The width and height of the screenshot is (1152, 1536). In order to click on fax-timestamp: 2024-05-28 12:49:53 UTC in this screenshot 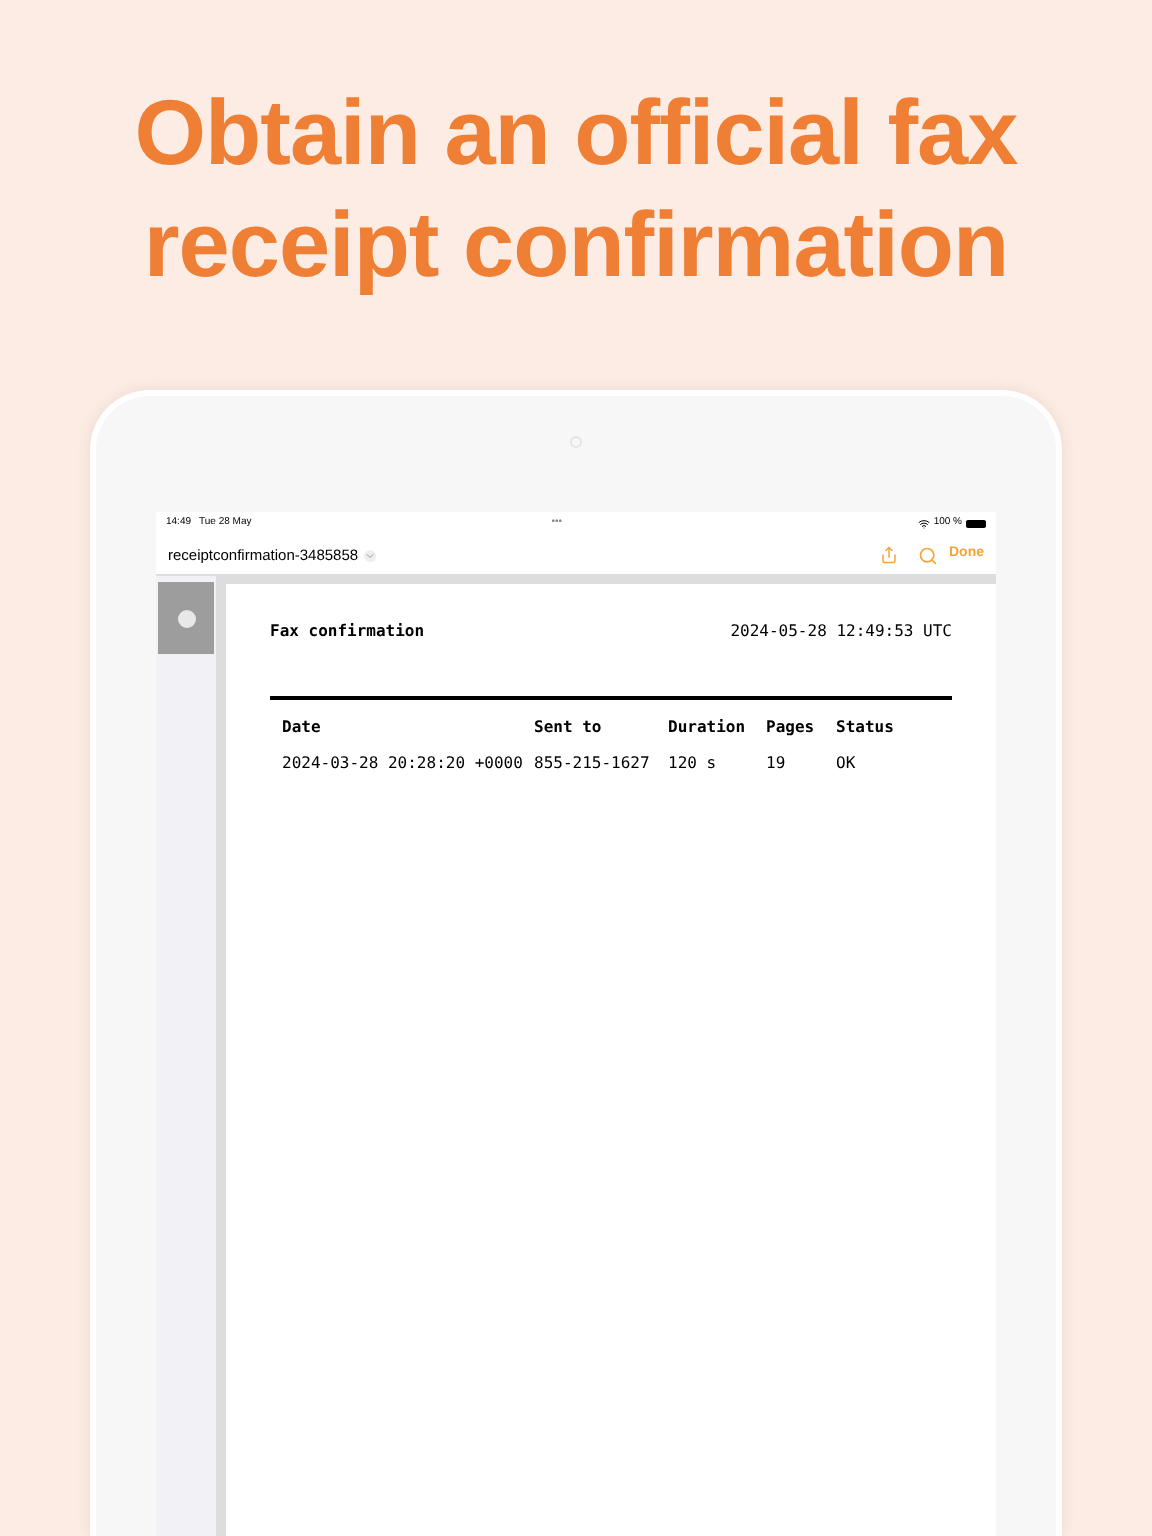, I will do `click(841, 632)`.